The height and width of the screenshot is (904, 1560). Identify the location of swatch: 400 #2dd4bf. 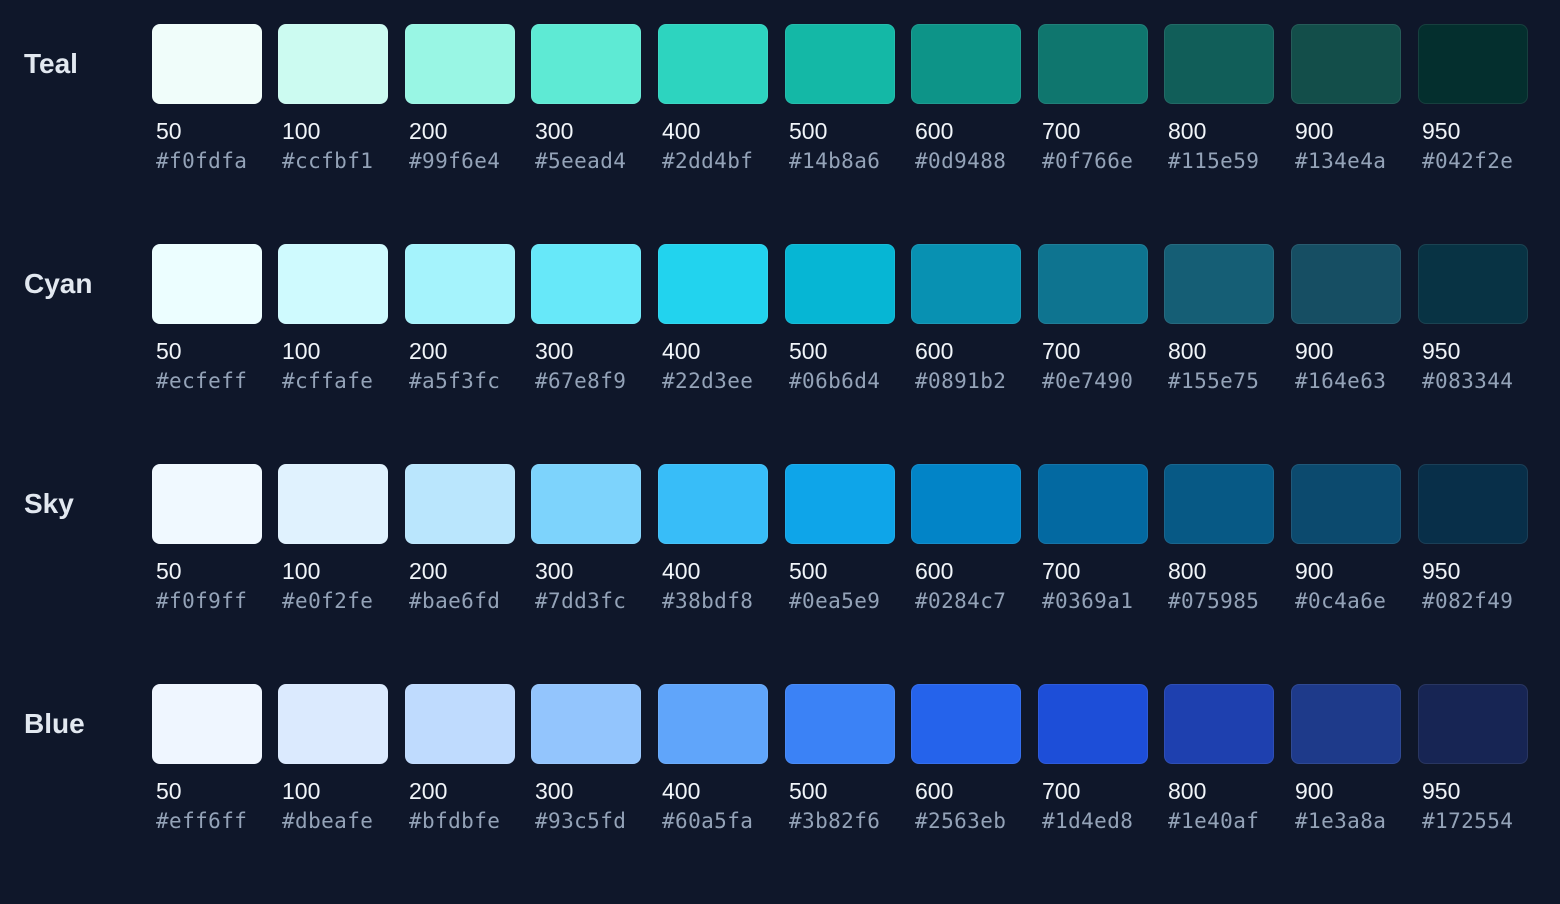
(713, 99).